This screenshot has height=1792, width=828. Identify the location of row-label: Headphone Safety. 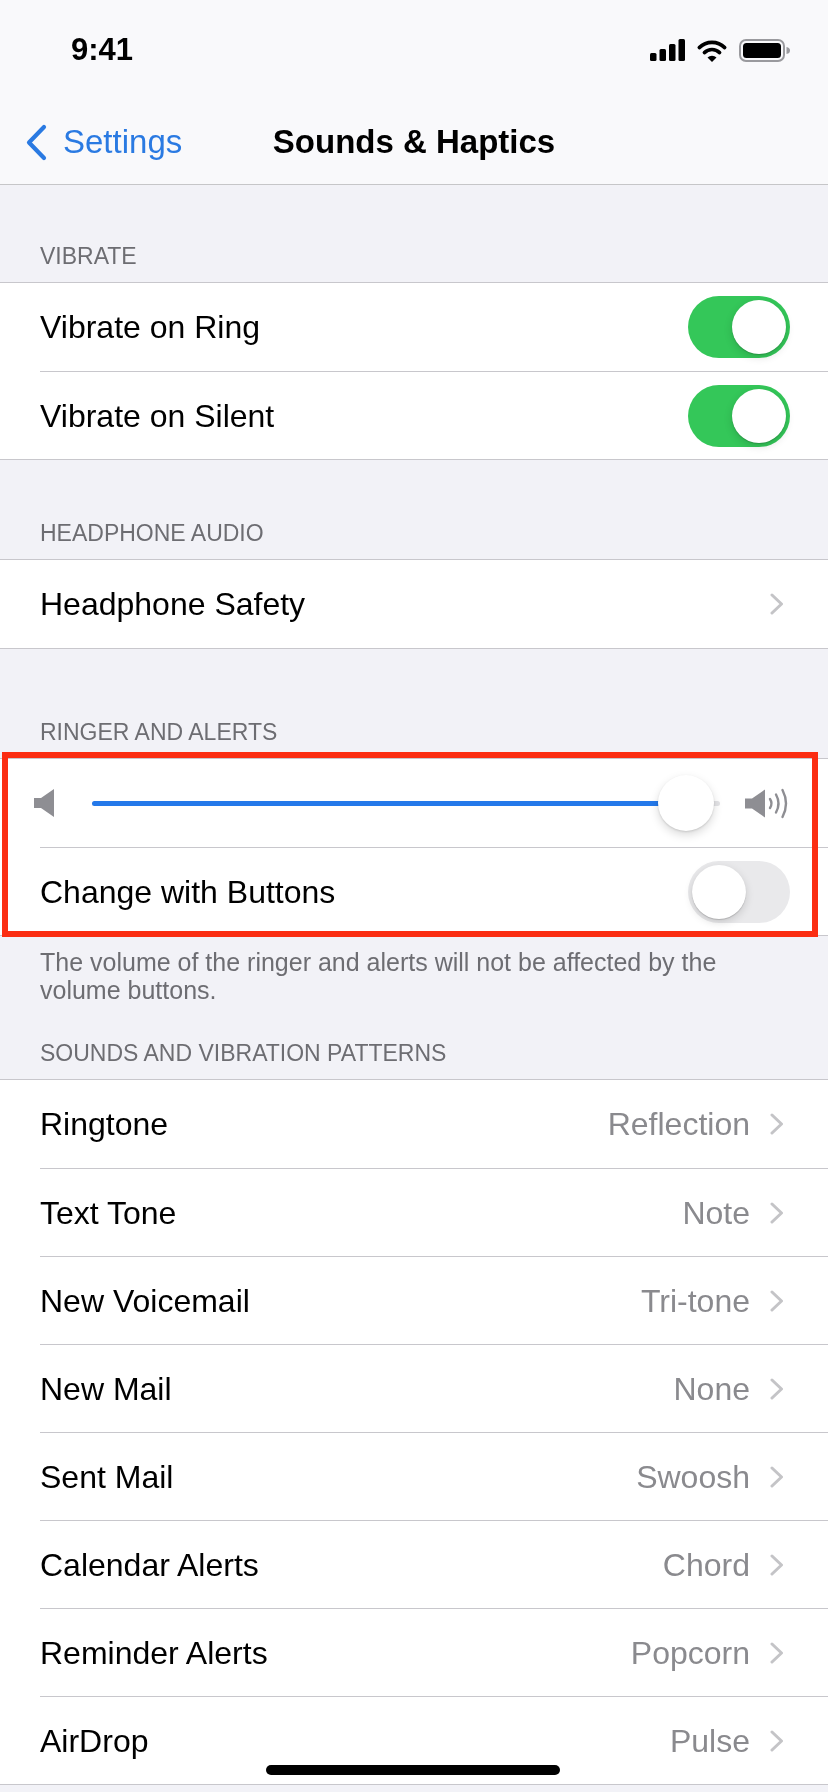
(173, 604).